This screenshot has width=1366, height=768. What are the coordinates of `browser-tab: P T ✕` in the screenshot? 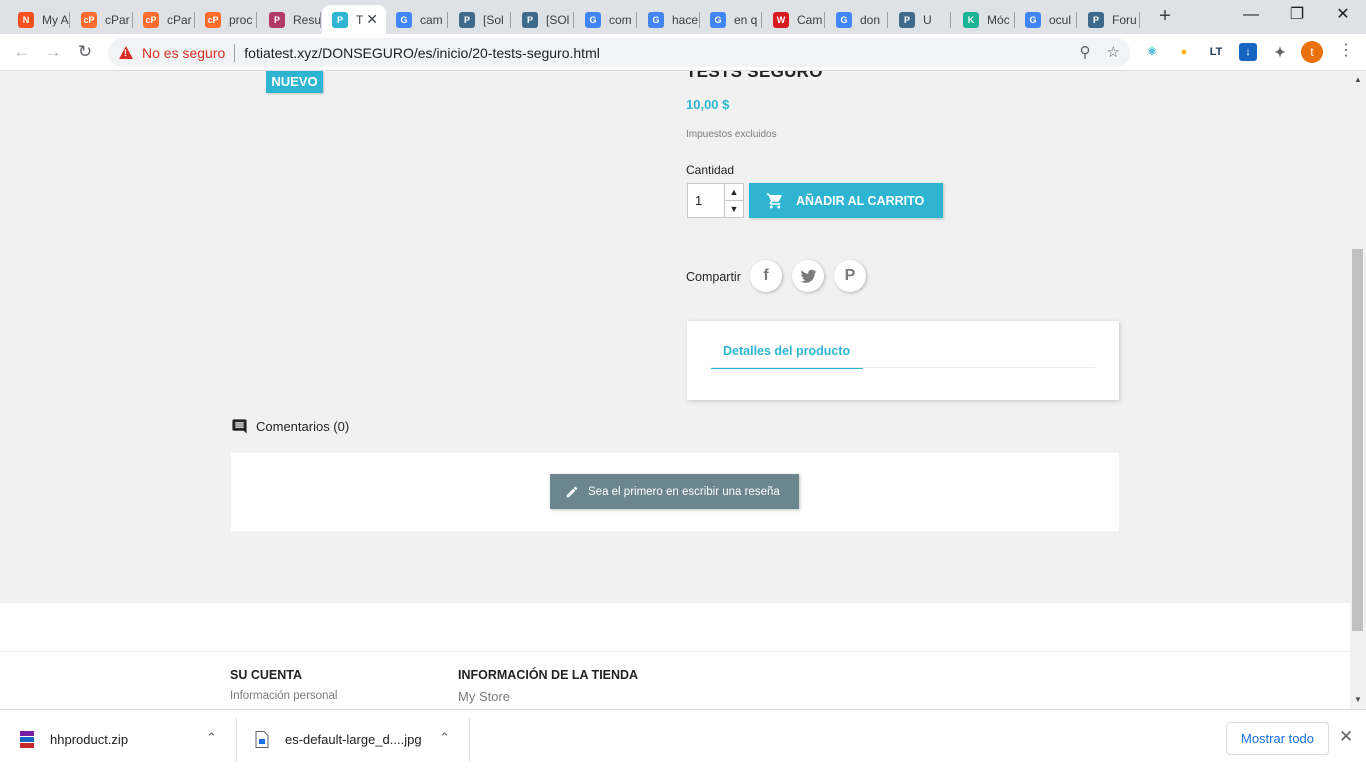 It's located at (354, 19).